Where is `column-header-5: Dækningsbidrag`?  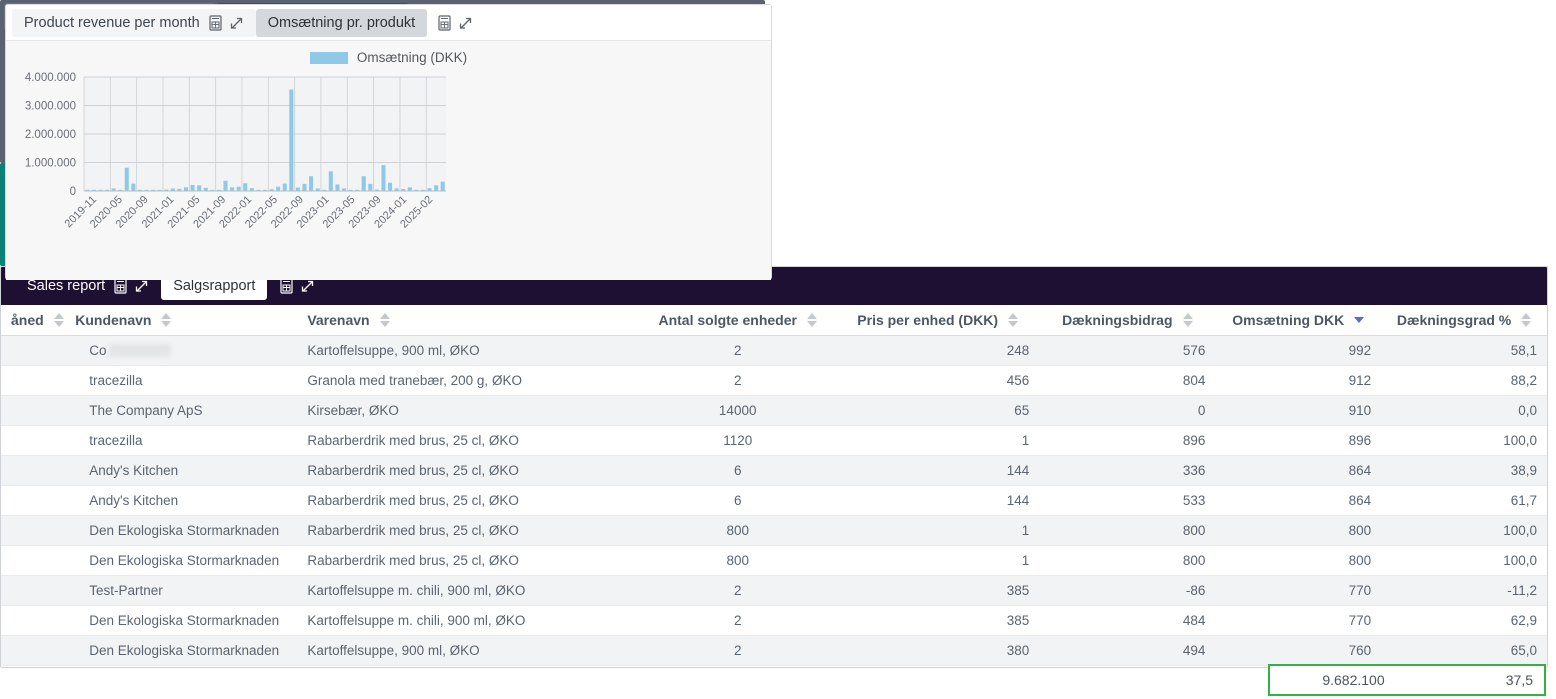 column-header-5: Dækningsbidrag is located at coordinates (1127, 320).